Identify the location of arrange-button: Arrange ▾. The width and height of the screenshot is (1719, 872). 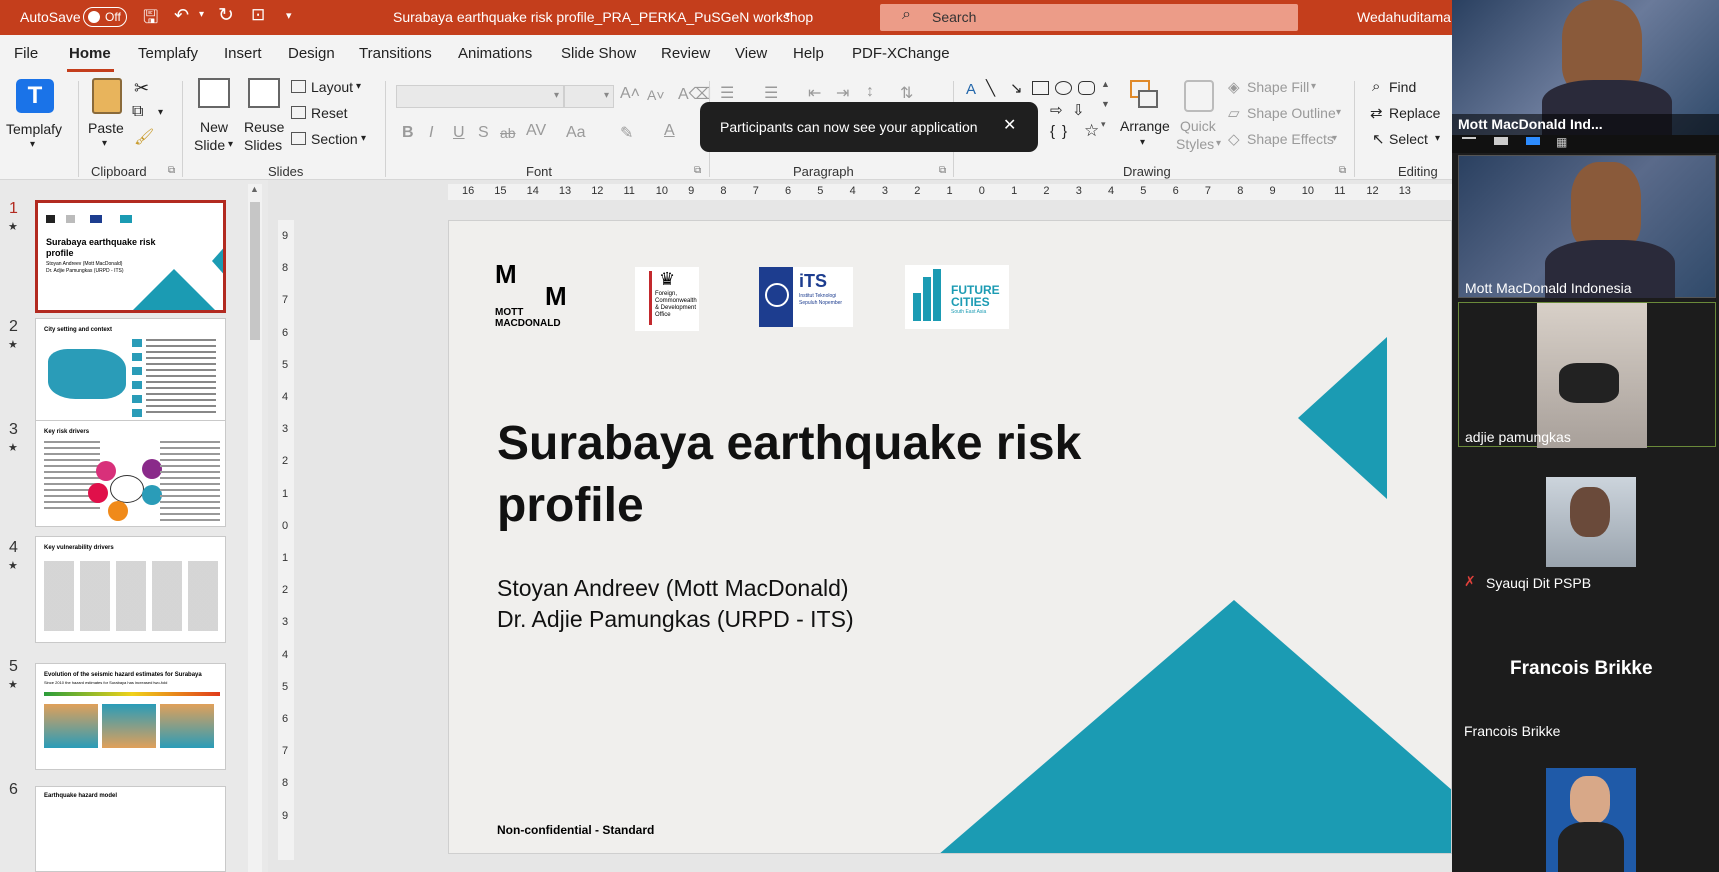
(1146, 120).